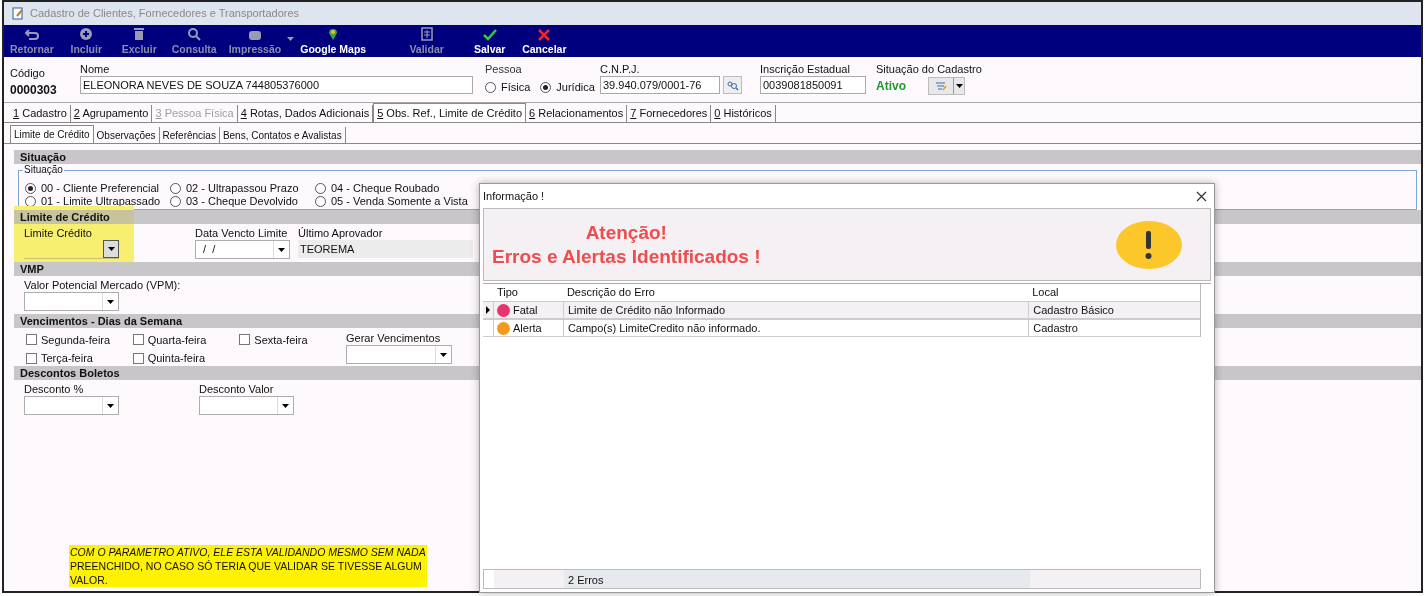 This screenshot has height=596, width=1425. I want to click on table-row: Alerta Campo(s) LimiteCredito não informado. Cadastro, so click(841, 328).